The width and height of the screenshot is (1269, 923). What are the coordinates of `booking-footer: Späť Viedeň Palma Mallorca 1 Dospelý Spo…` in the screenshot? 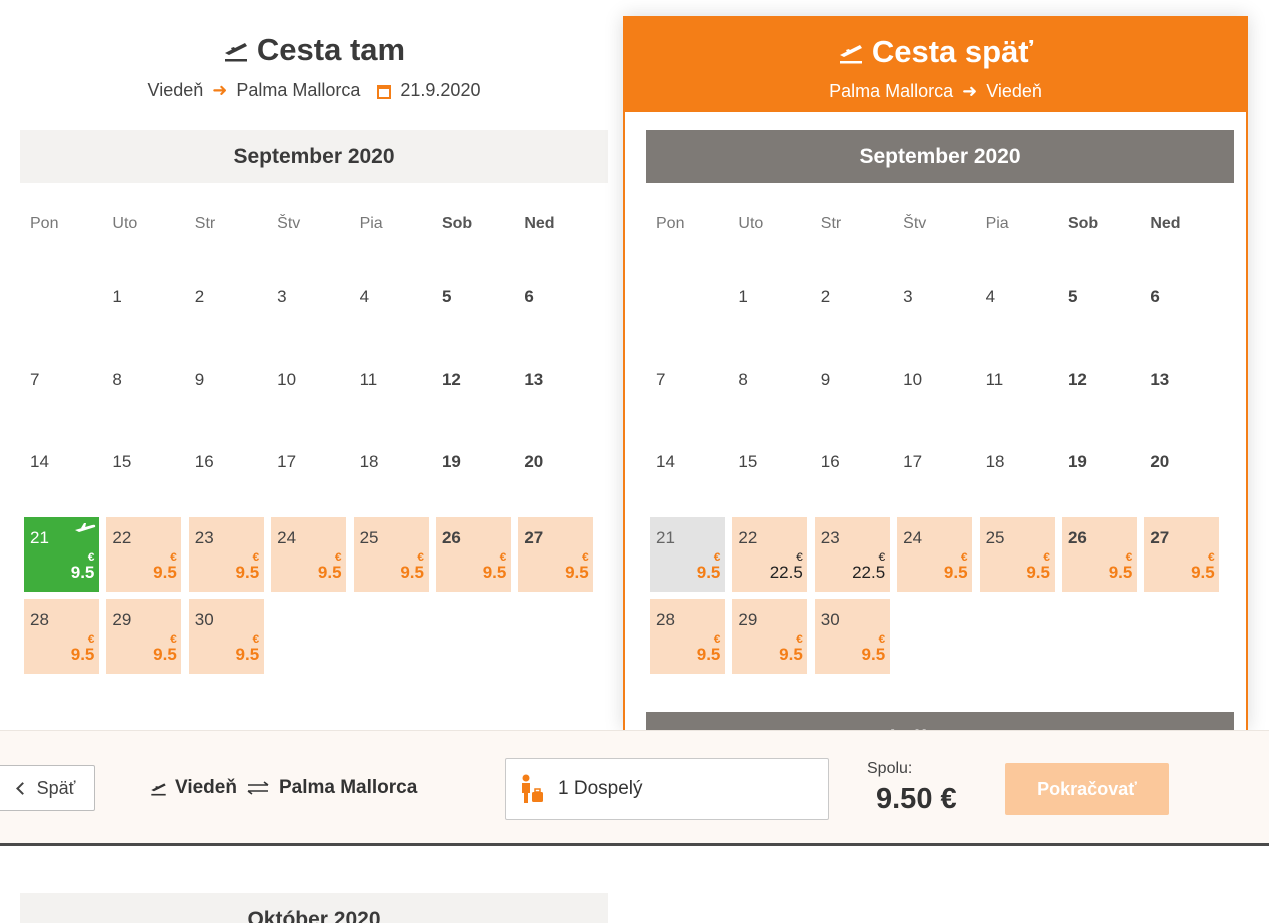 It's located at (634, 788).